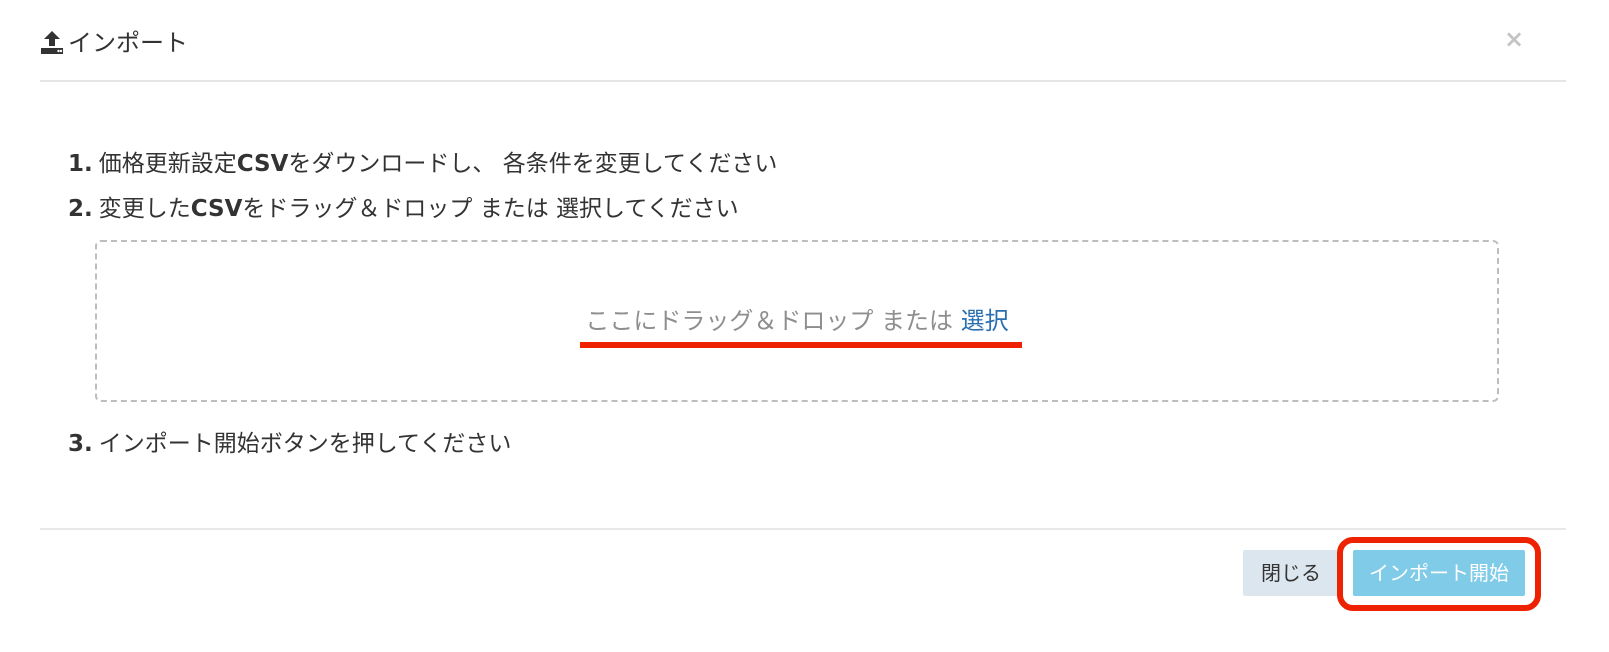 The image size is (1609, 652). Describe the element at coordinates (52, 43) in the screenshot. I see `upload-icon` at that location.